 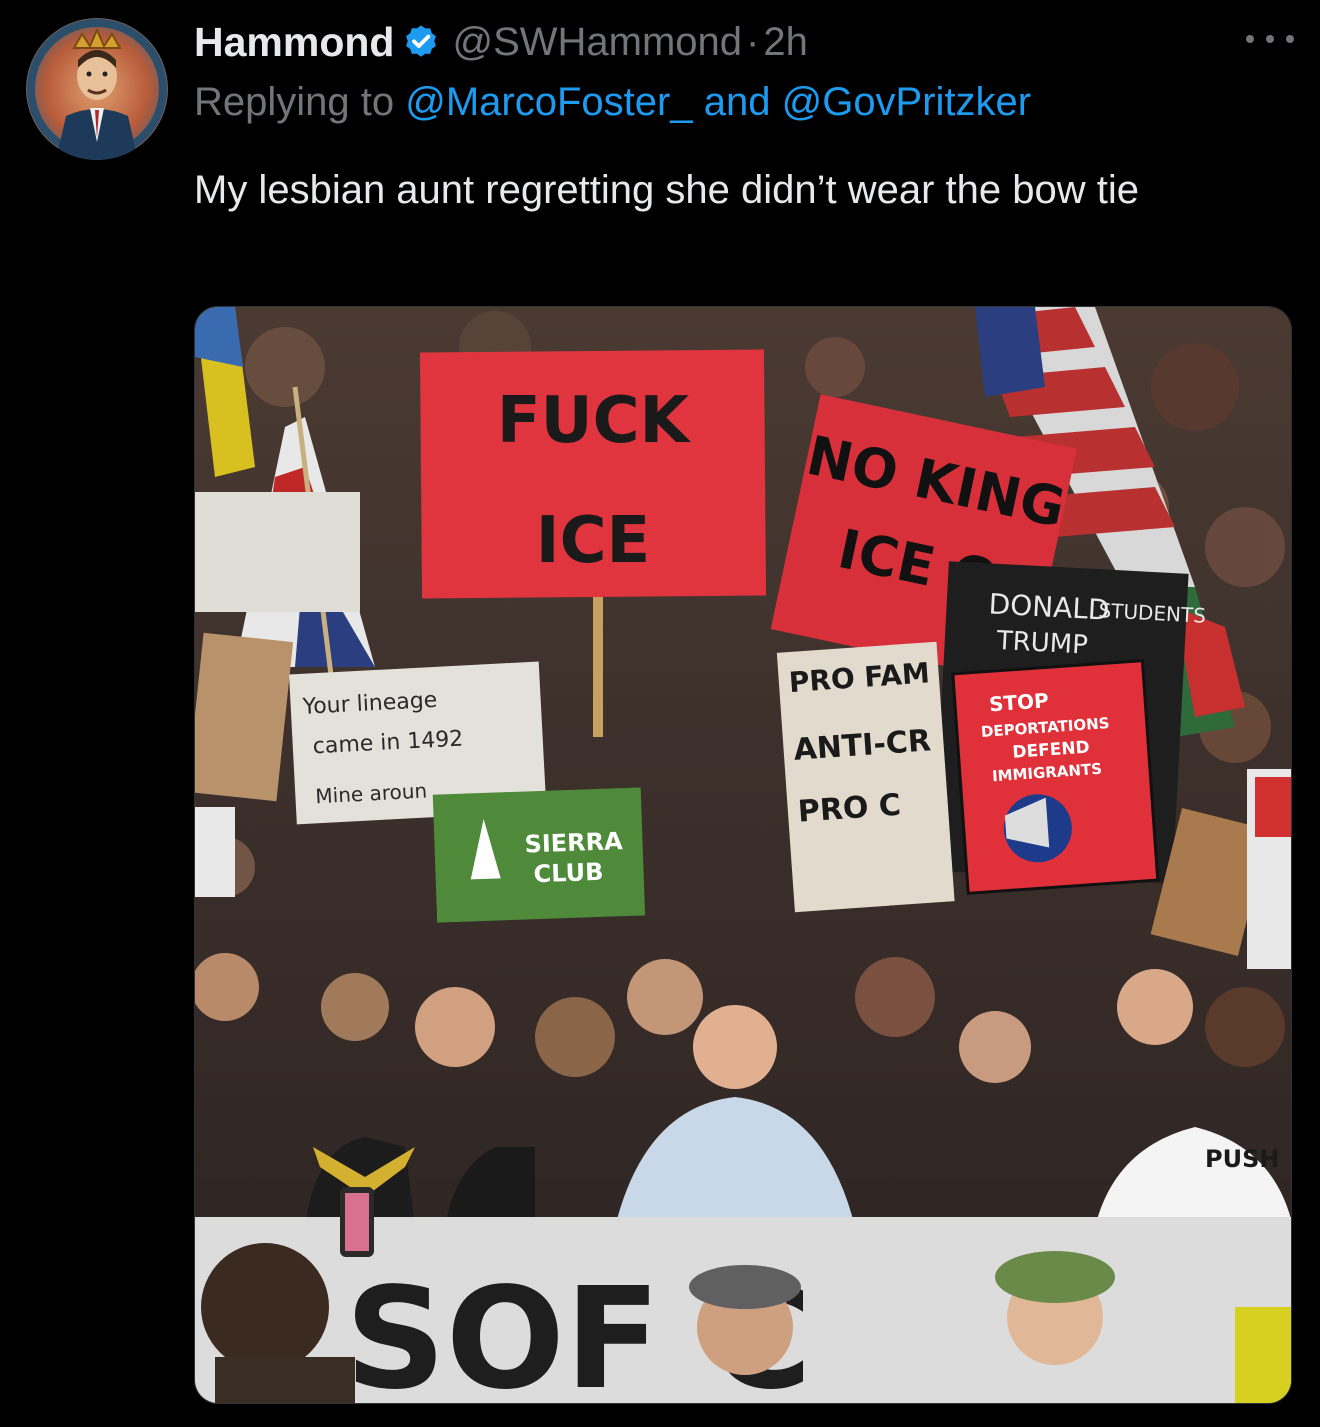 What do you see at coordinates (277, 552) in the screenshot?
I see `sign-left-partial` at bounding box center [277, 552].